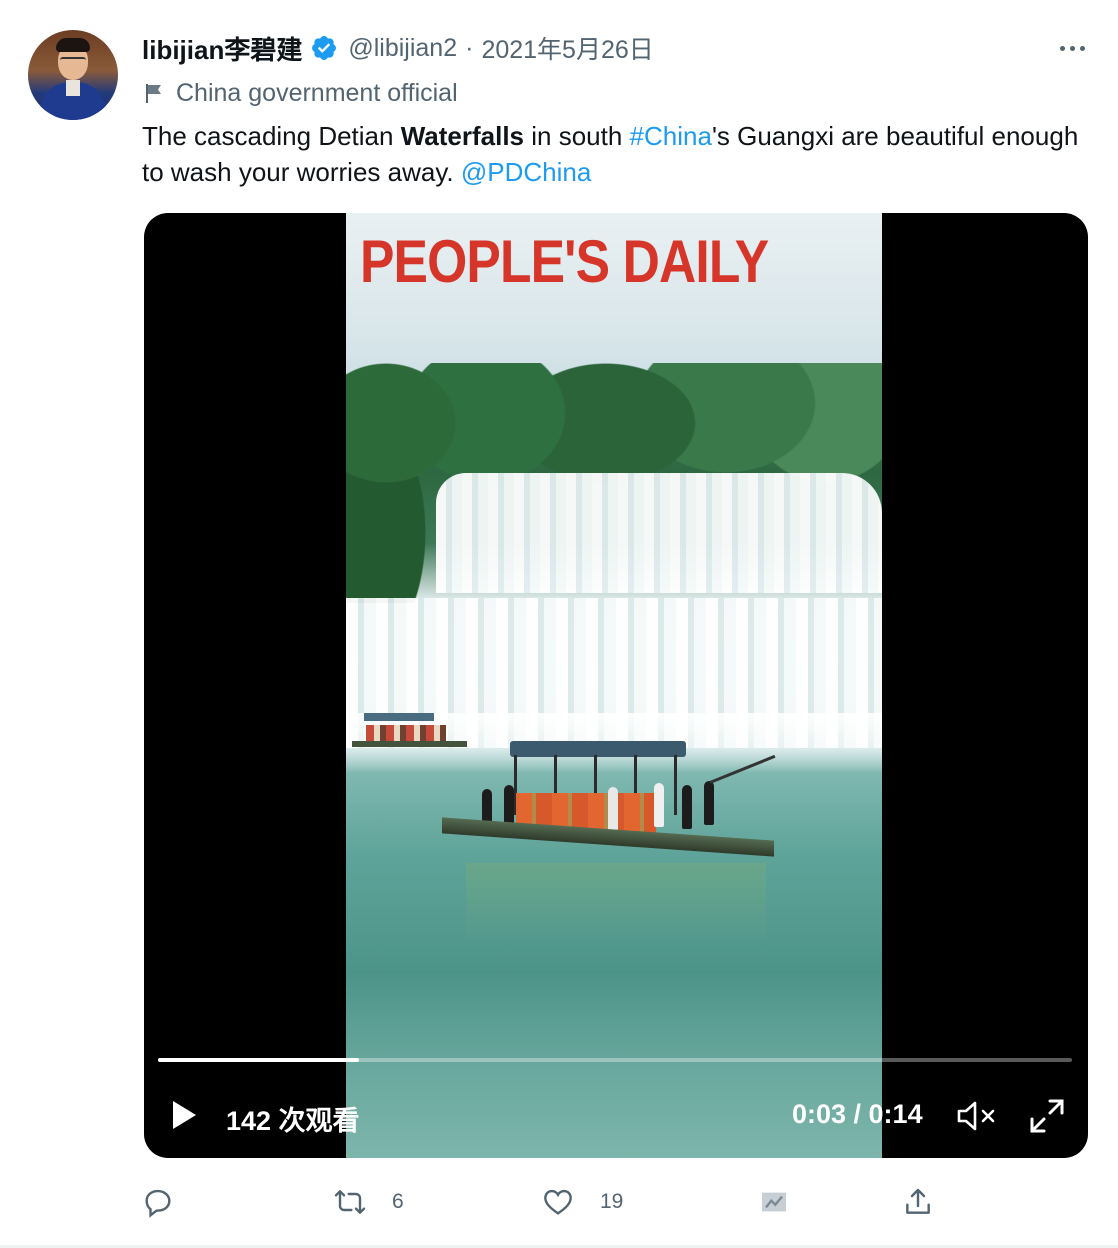 This screenshot has height=1248, width=1118. I want to click on share-icon, so click(918, 1201).